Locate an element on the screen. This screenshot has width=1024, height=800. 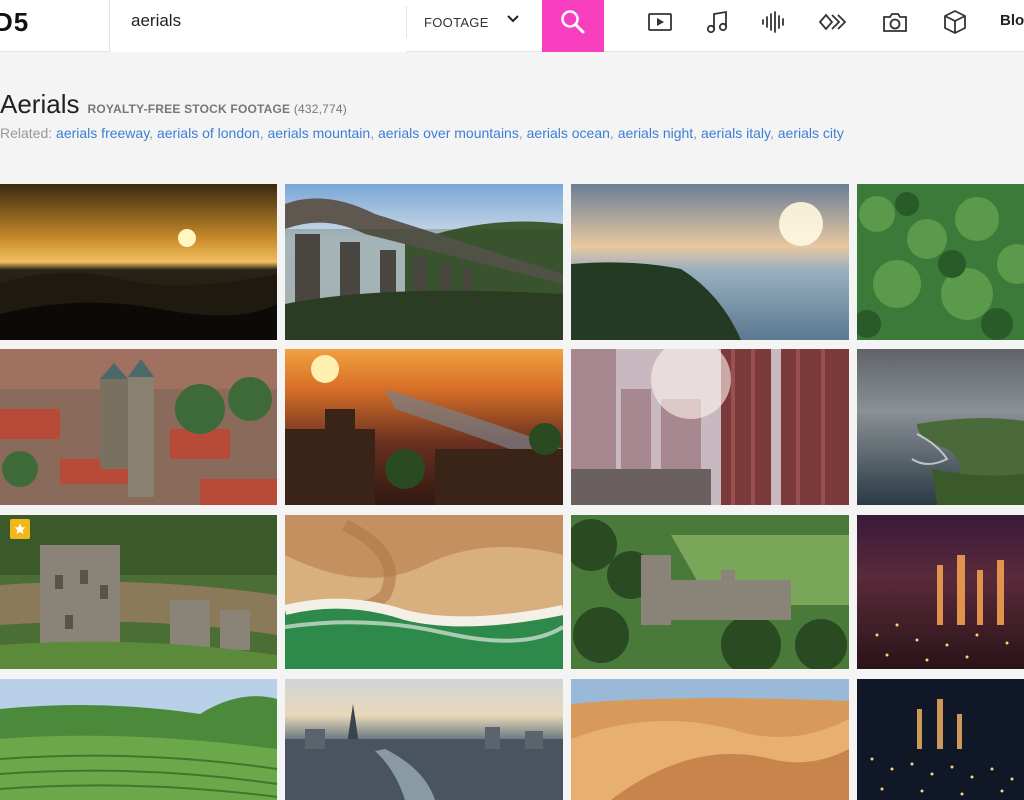
result-count: (432,774) is located at coordinates (320, 109).